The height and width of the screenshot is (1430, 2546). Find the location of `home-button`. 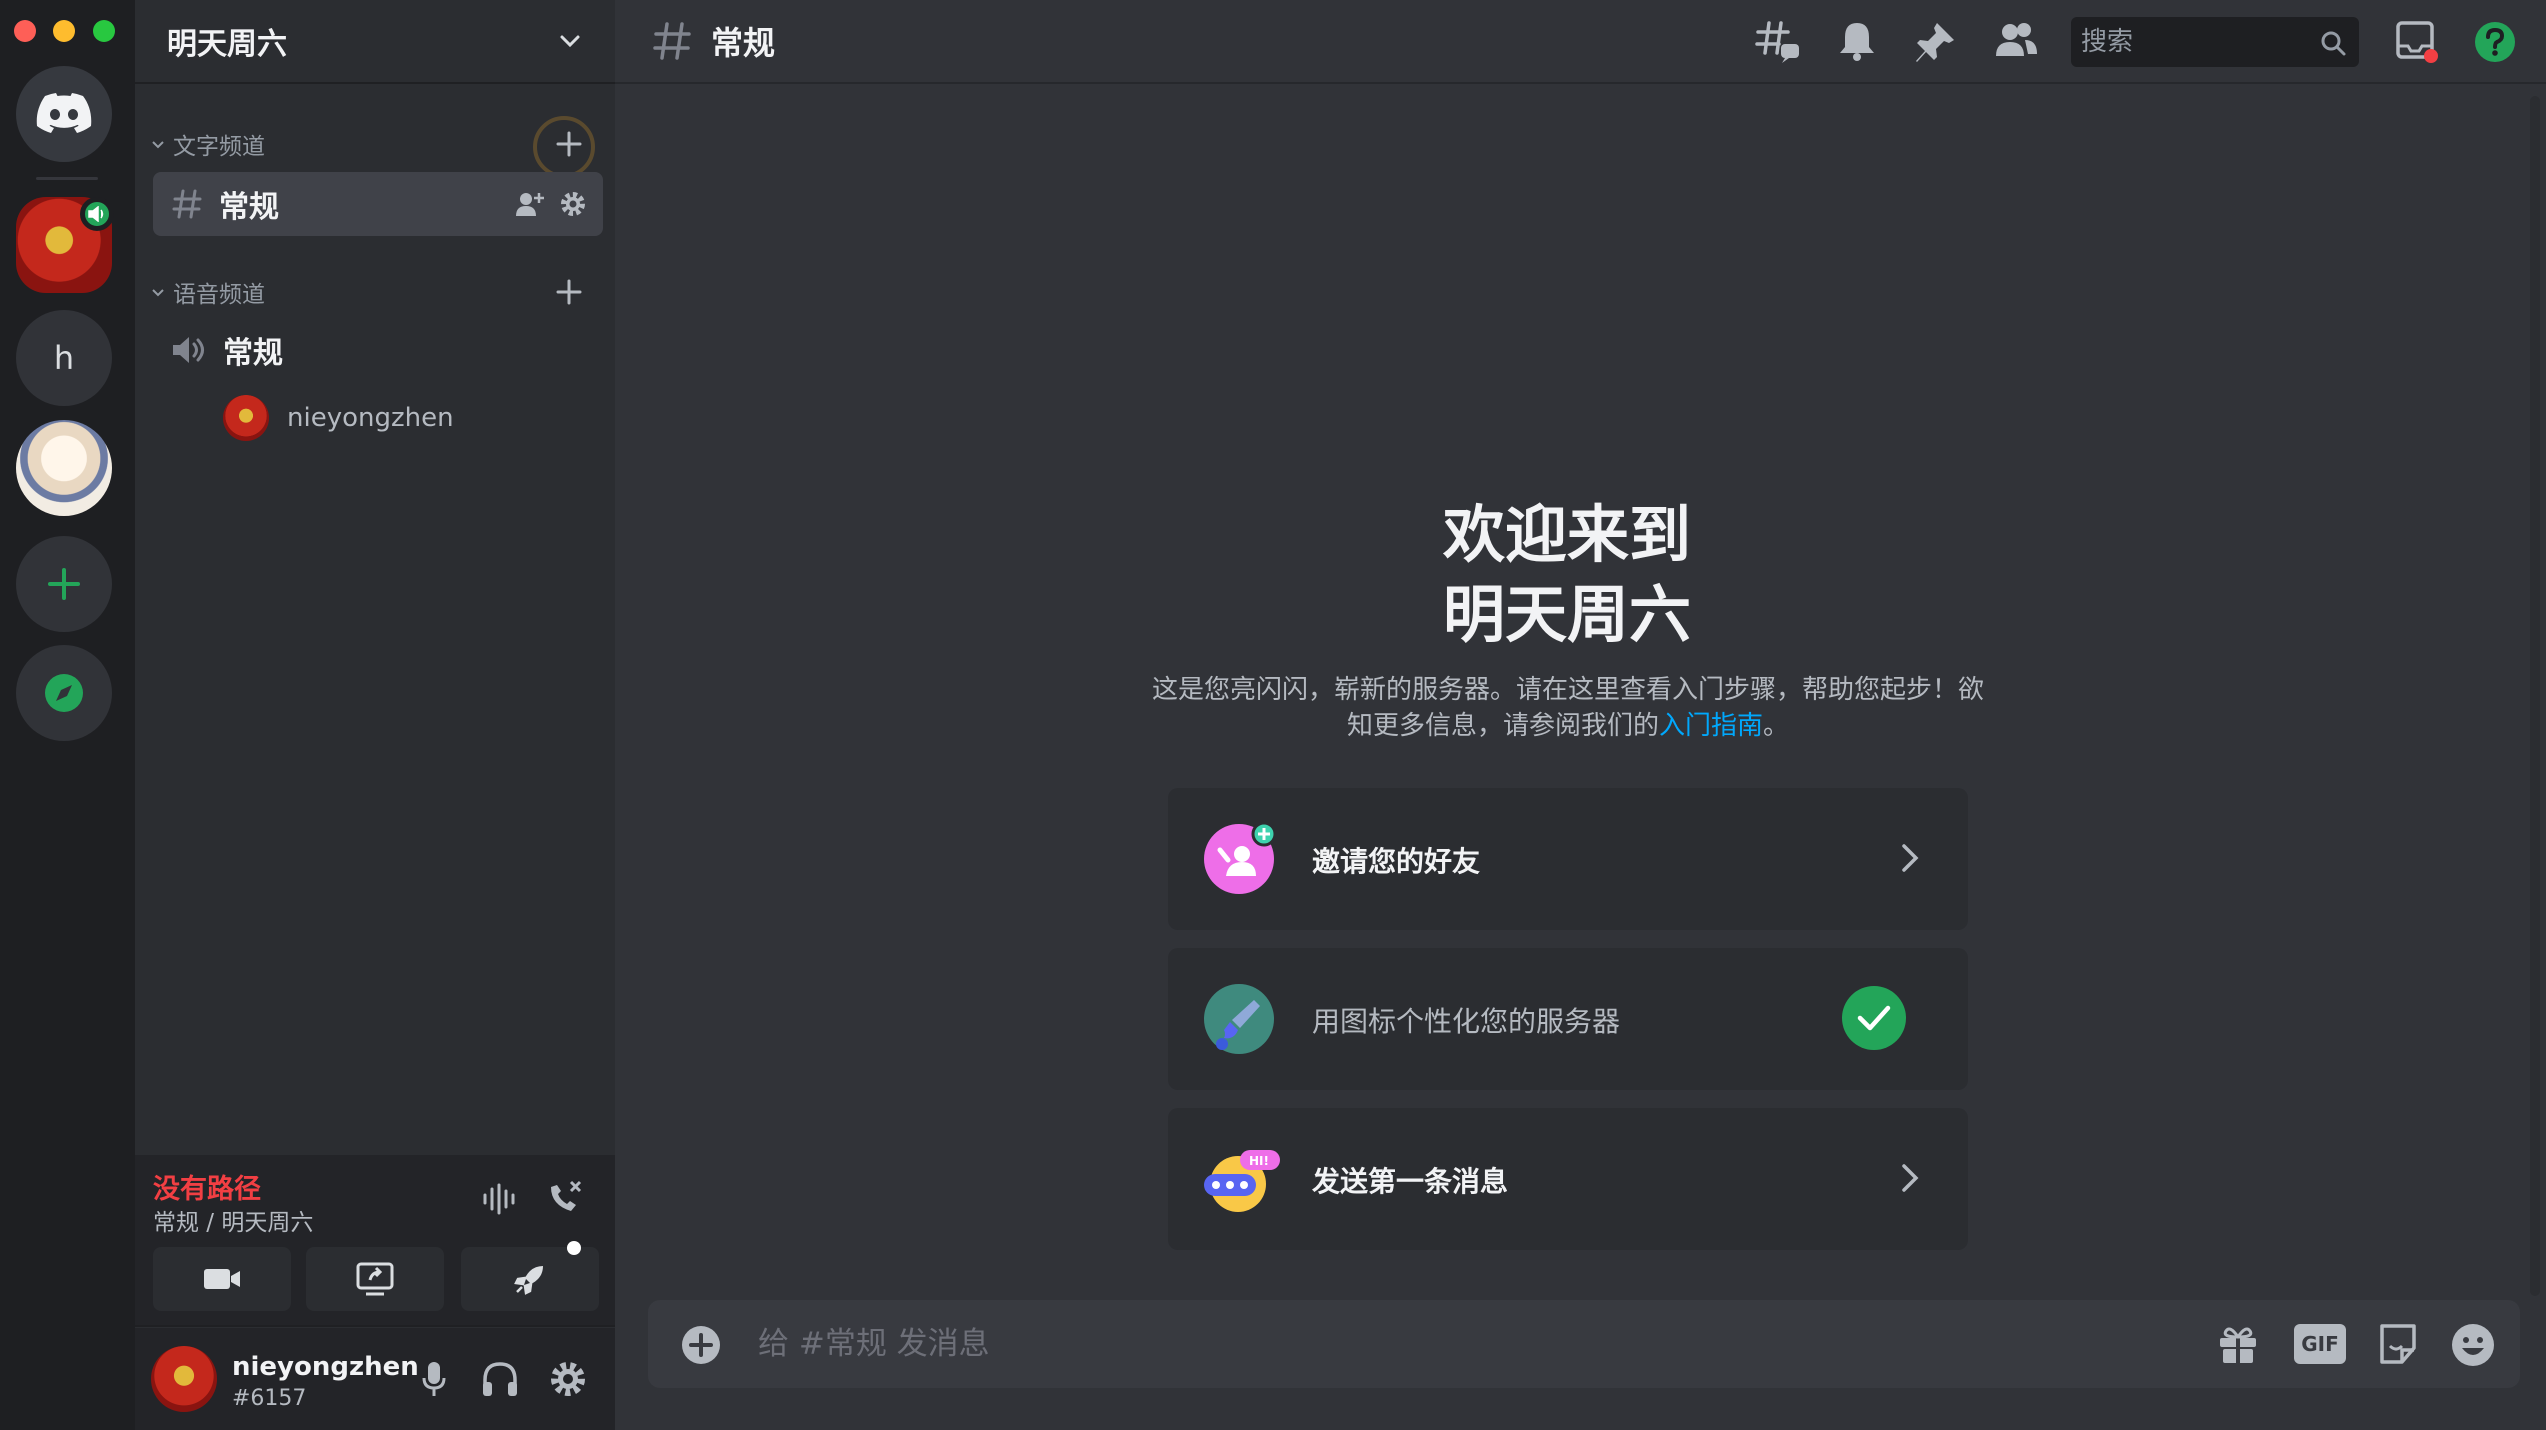

home-button is located at coordinates (64, 114).